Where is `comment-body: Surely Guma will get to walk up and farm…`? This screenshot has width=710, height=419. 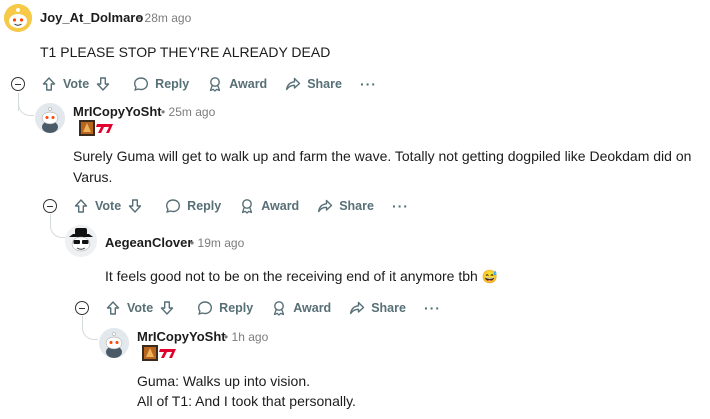 comment-body: Surely Guma will get to walk up and farm… is located at coordinates (382, 166).